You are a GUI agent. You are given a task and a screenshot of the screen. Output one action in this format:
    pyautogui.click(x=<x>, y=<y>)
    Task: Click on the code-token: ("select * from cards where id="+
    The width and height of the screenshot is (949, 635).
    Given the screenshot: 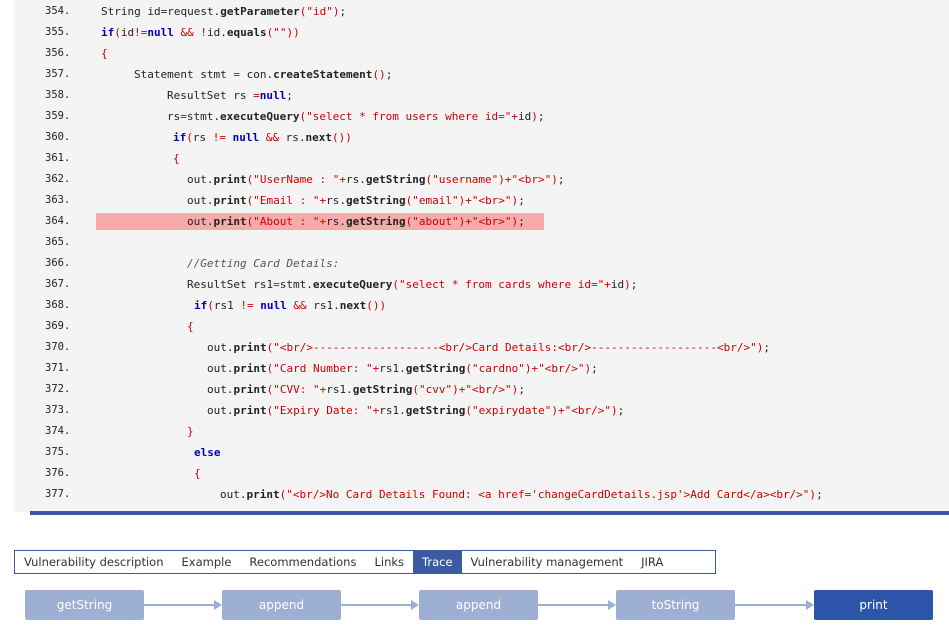 What is the action you would take?
    pyautogui.click(x=501, y=284)
    